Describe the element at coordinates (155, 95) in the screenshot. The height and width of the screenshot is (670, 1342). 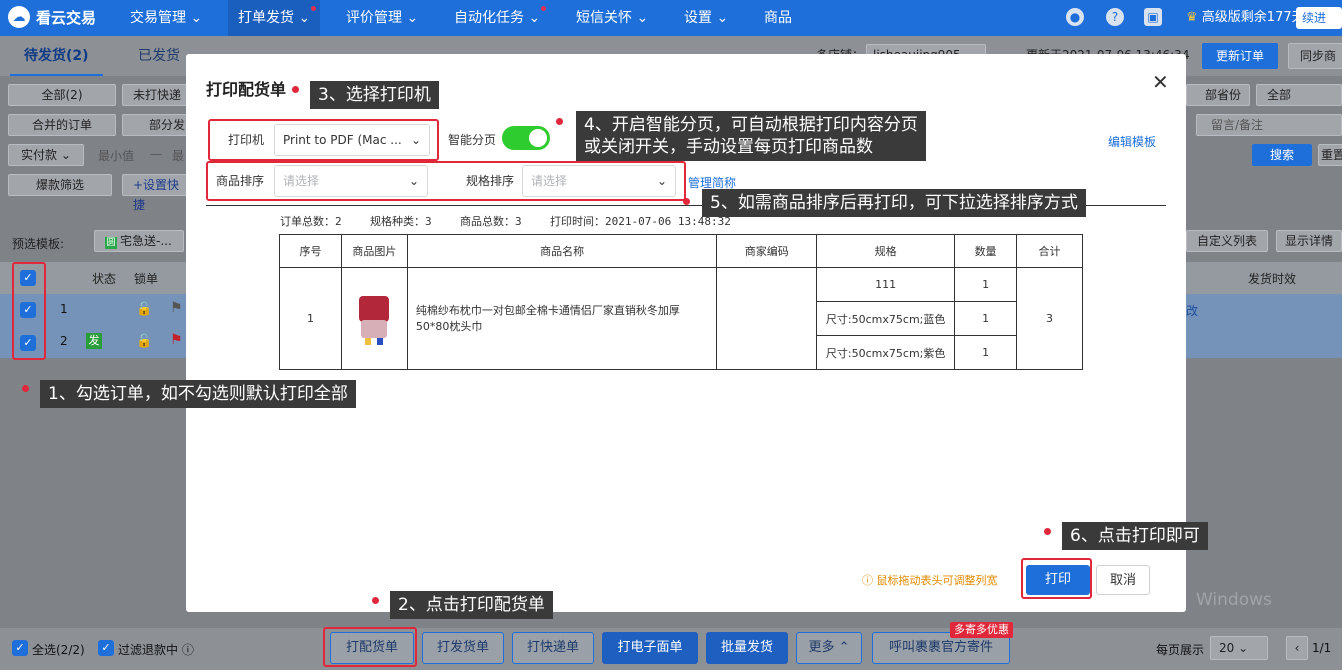
I see `filter-unprinted: 未打快递` at that location.